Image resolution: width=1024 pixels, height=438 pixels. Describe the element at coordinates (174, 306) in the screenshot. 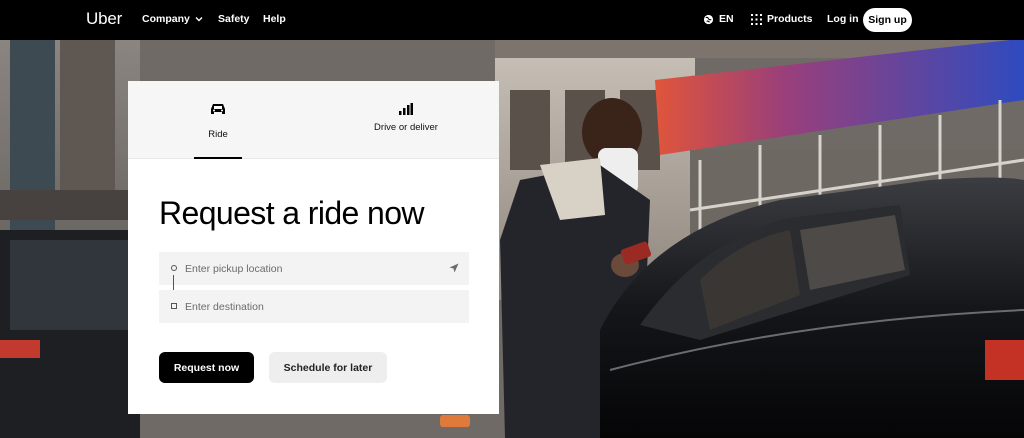

I see `destination-square-icon` at that location.